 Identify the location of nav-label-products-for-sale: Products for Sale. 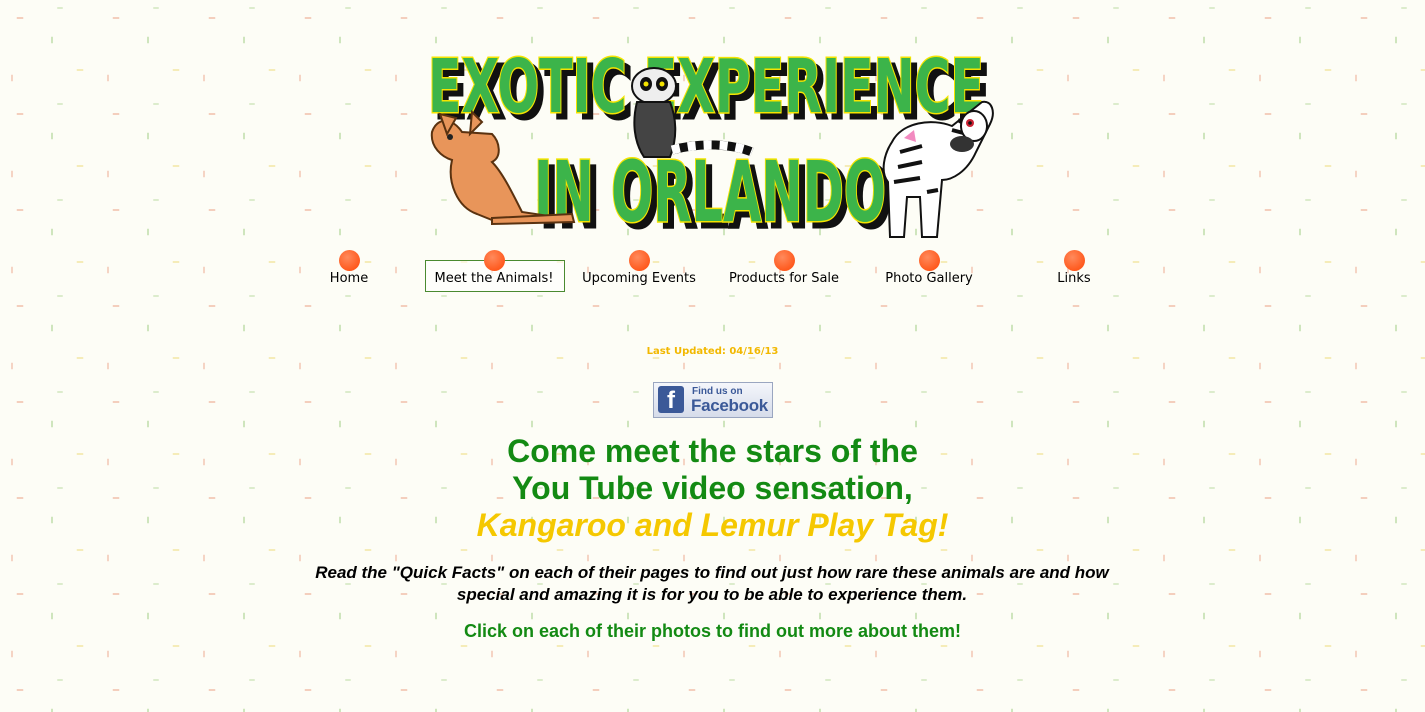
(784, 278).